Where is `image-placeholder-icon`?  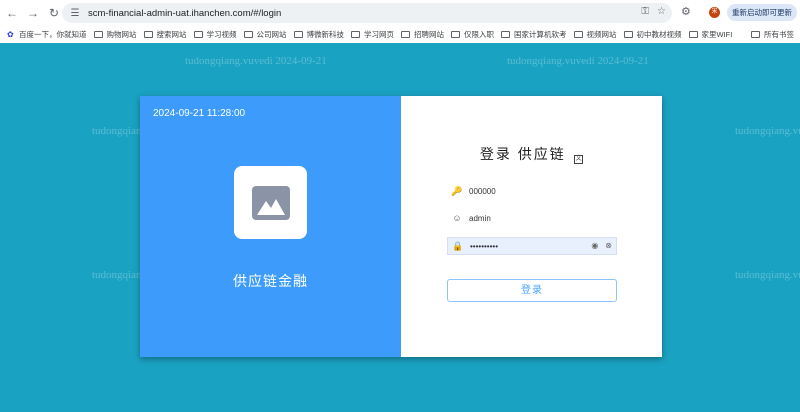 image-placeholder-icon is located at coordinates (270, 202).